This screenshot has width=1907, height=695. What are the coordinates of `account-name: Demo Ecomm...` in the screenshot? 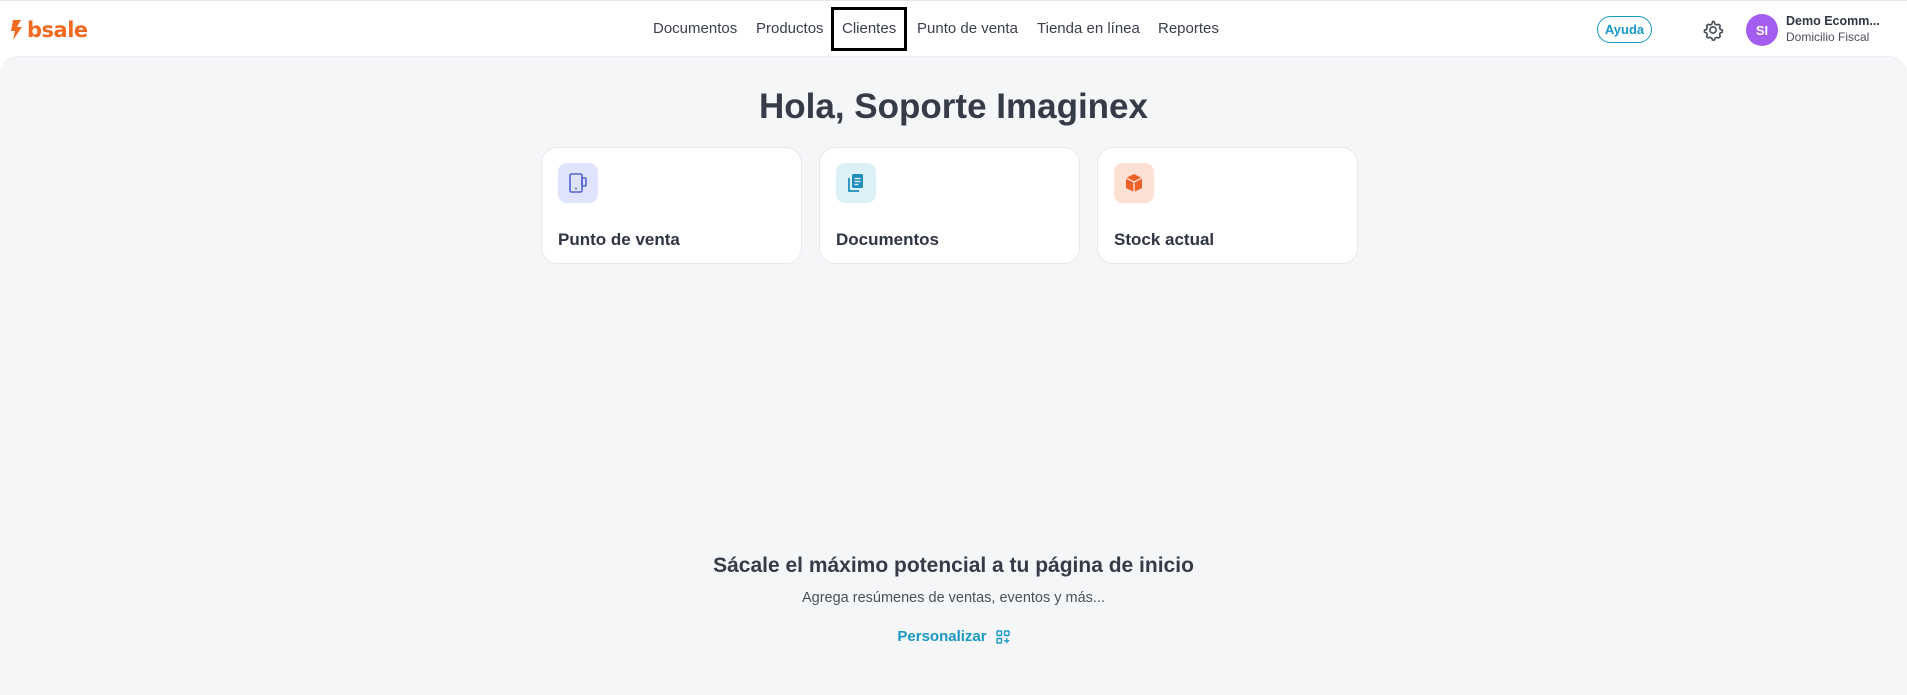 It's located at (1833, 21).